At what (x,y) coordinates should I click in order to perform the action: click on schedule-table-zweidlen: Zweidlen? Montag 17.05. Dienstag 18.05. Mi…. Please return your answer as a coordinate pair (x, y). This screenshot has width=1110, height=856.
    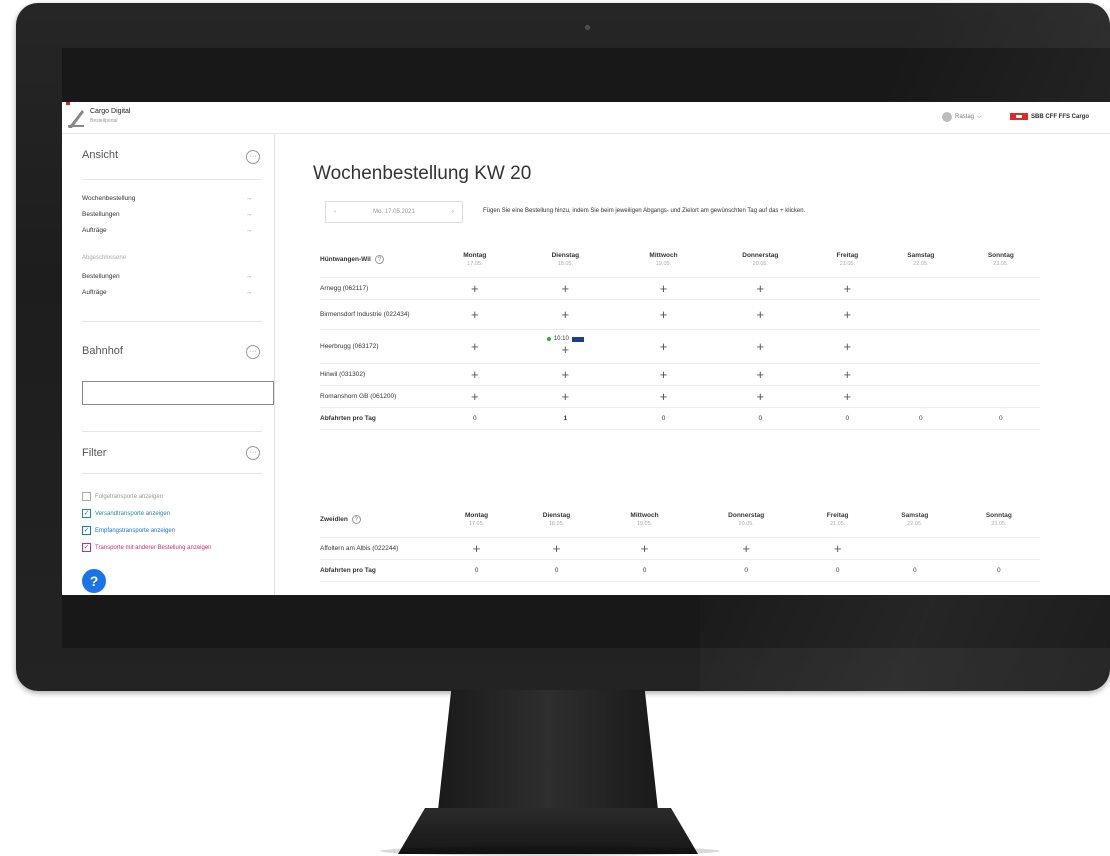
    Looking at the image, I should click on (680, 542).